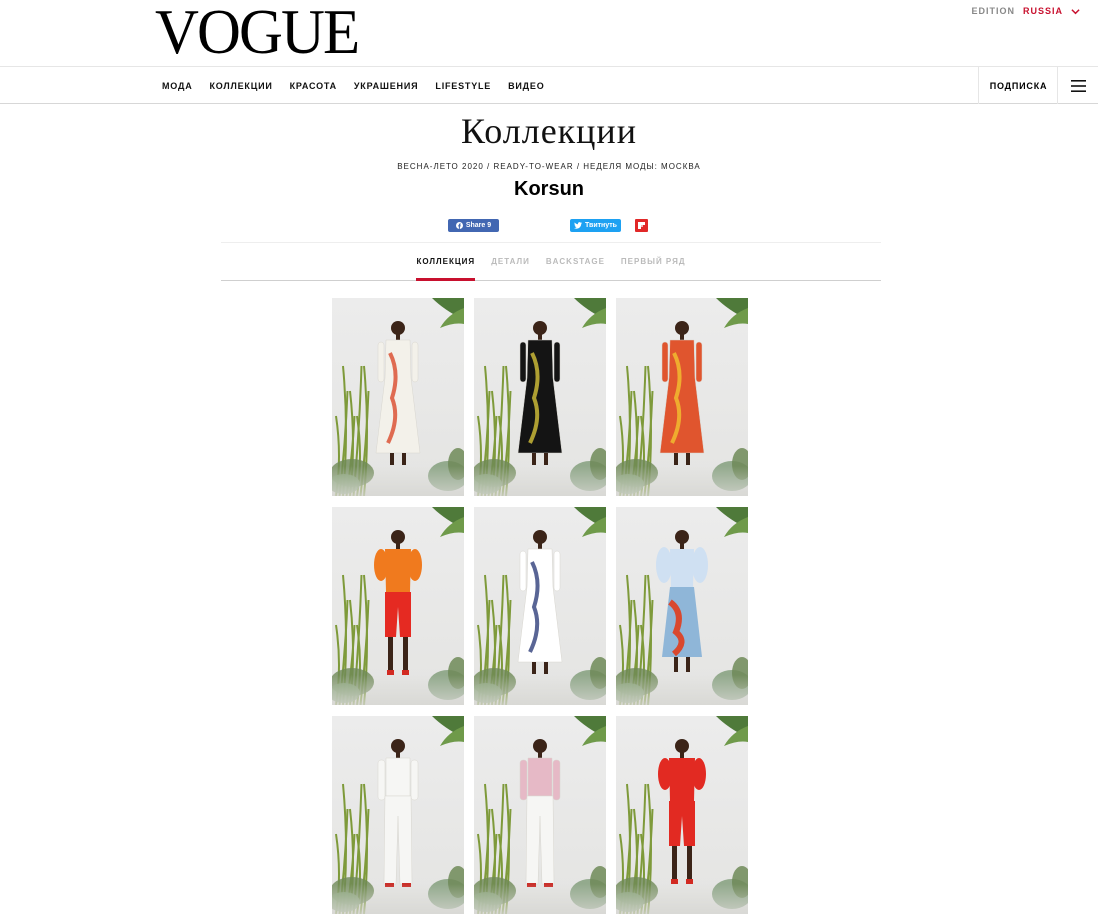 Image resolution: width=1098 pixels, height=924 pixels. What do you see at coordinates (313, 86) in the screenshot?
I see `nav-item-beauty: КРАСОТА` at bounding box center [313, 86].